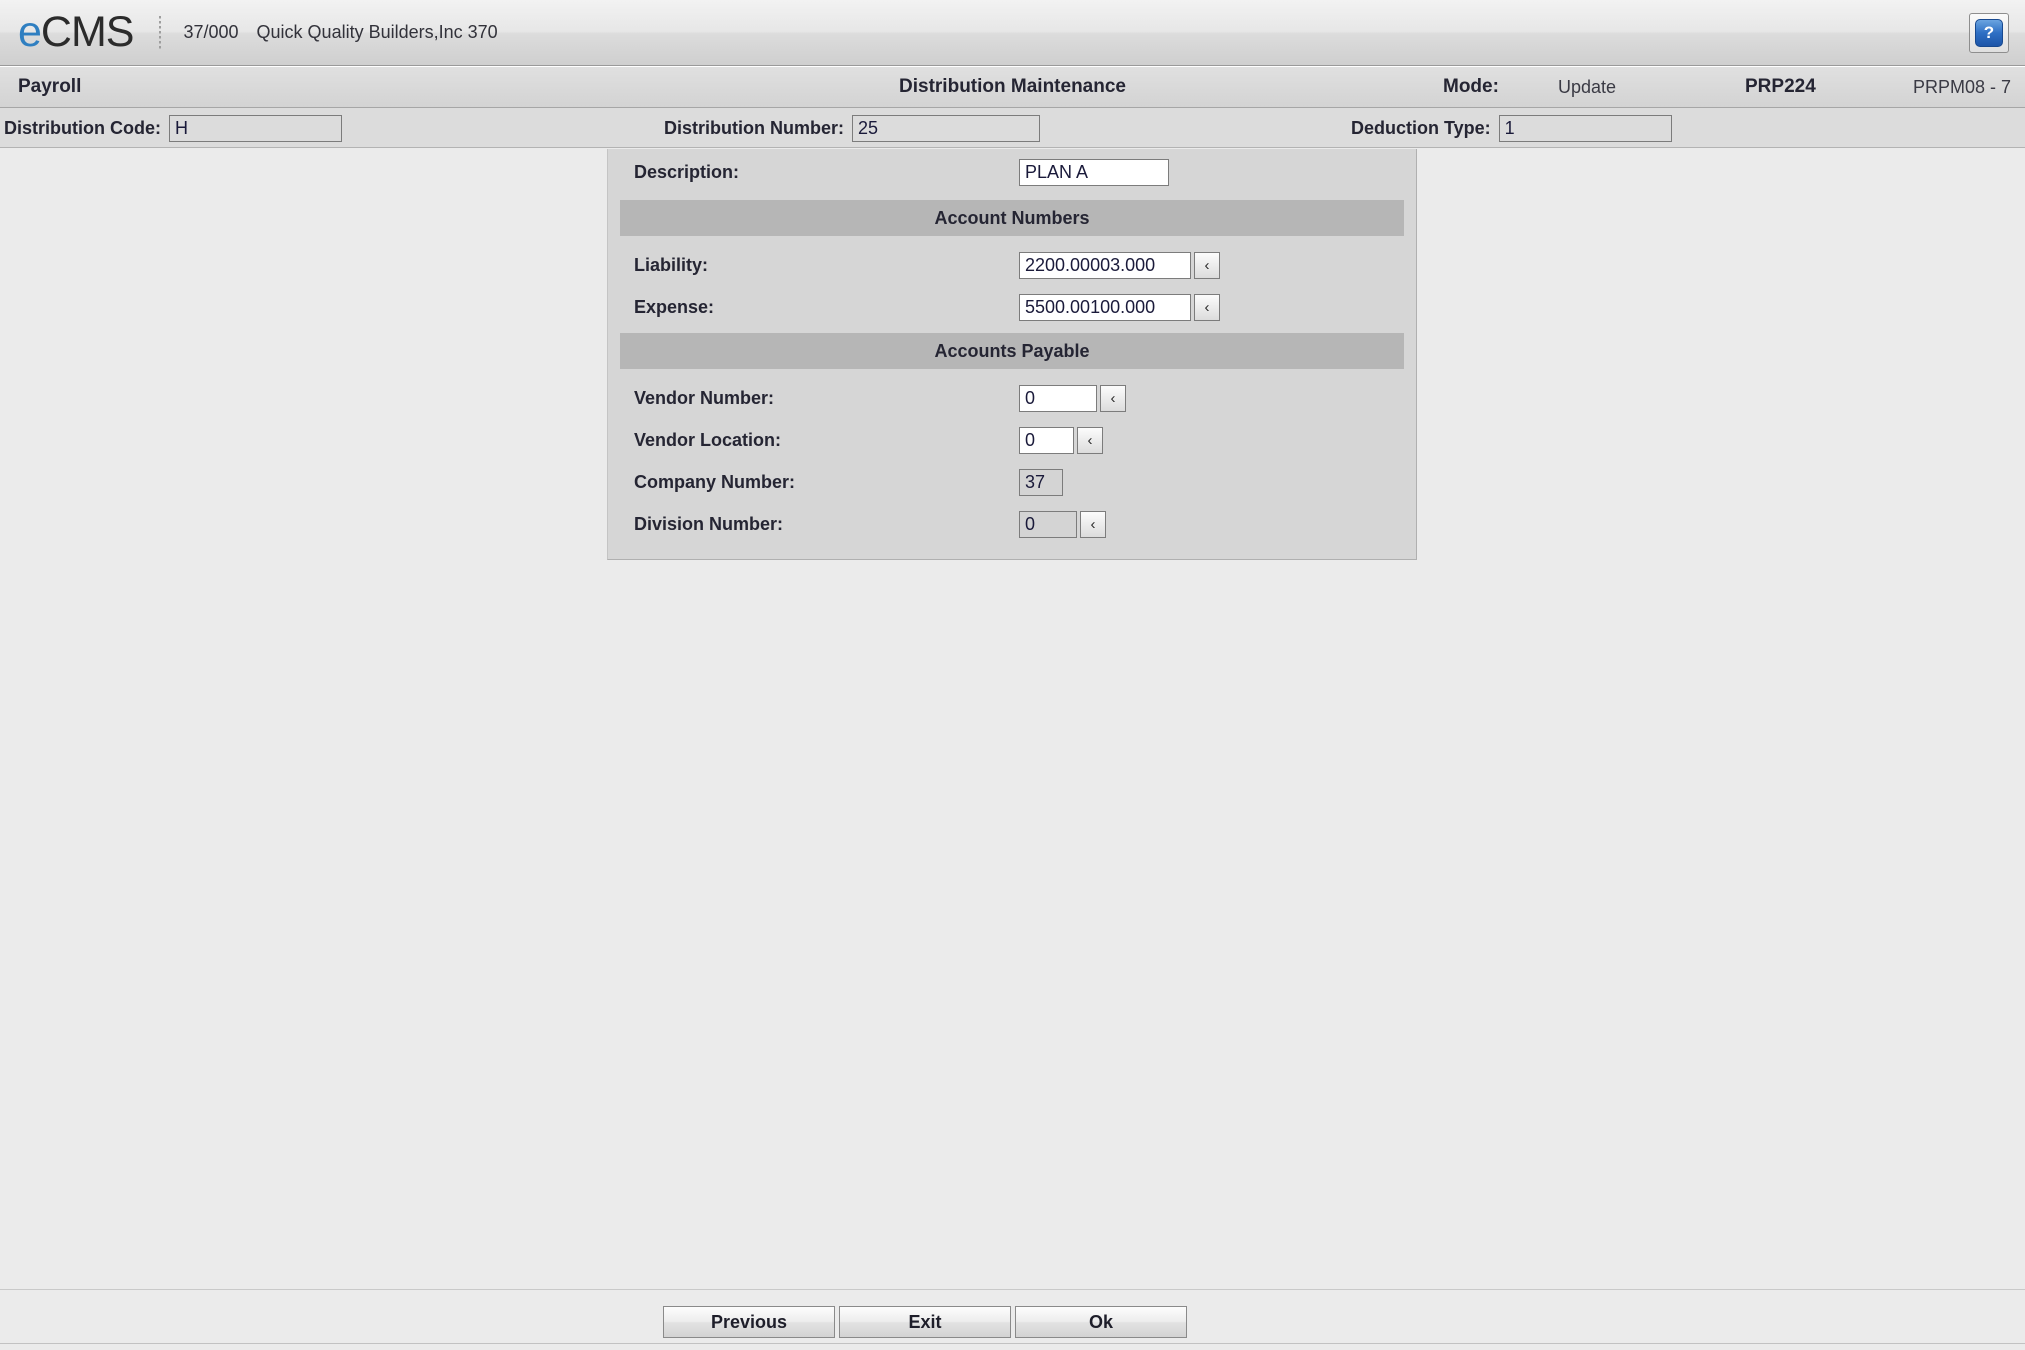 The width and height of the screenshot is (2025, 1350). What do you see at coordinates (1101, 1322) in the screenshot?
I see `ok-button: Ok` at bounding box center [1101, 1322].